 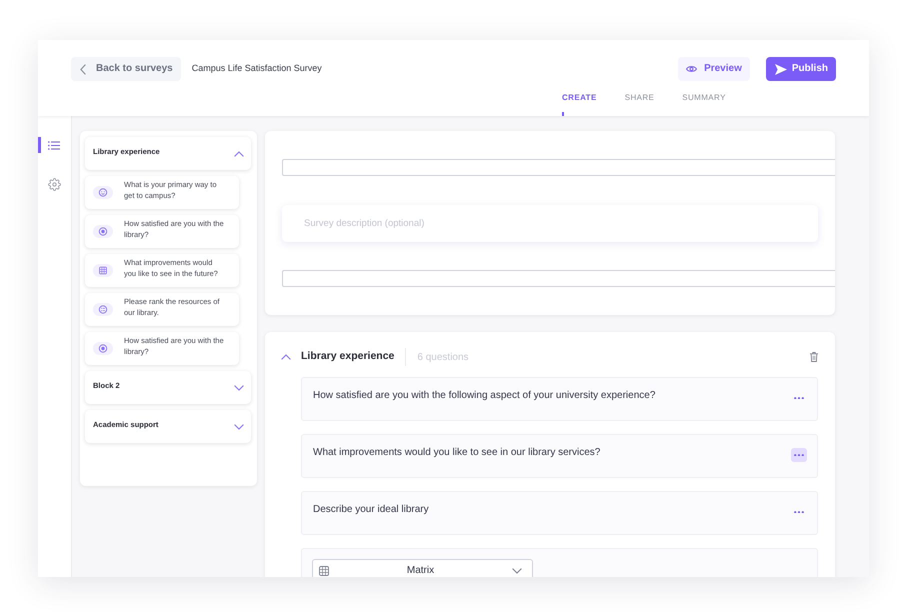 What do you see at coordinates (286, 357) in the screenshot?
I see `chevron-up-icon` at bounding box center [286, 357].